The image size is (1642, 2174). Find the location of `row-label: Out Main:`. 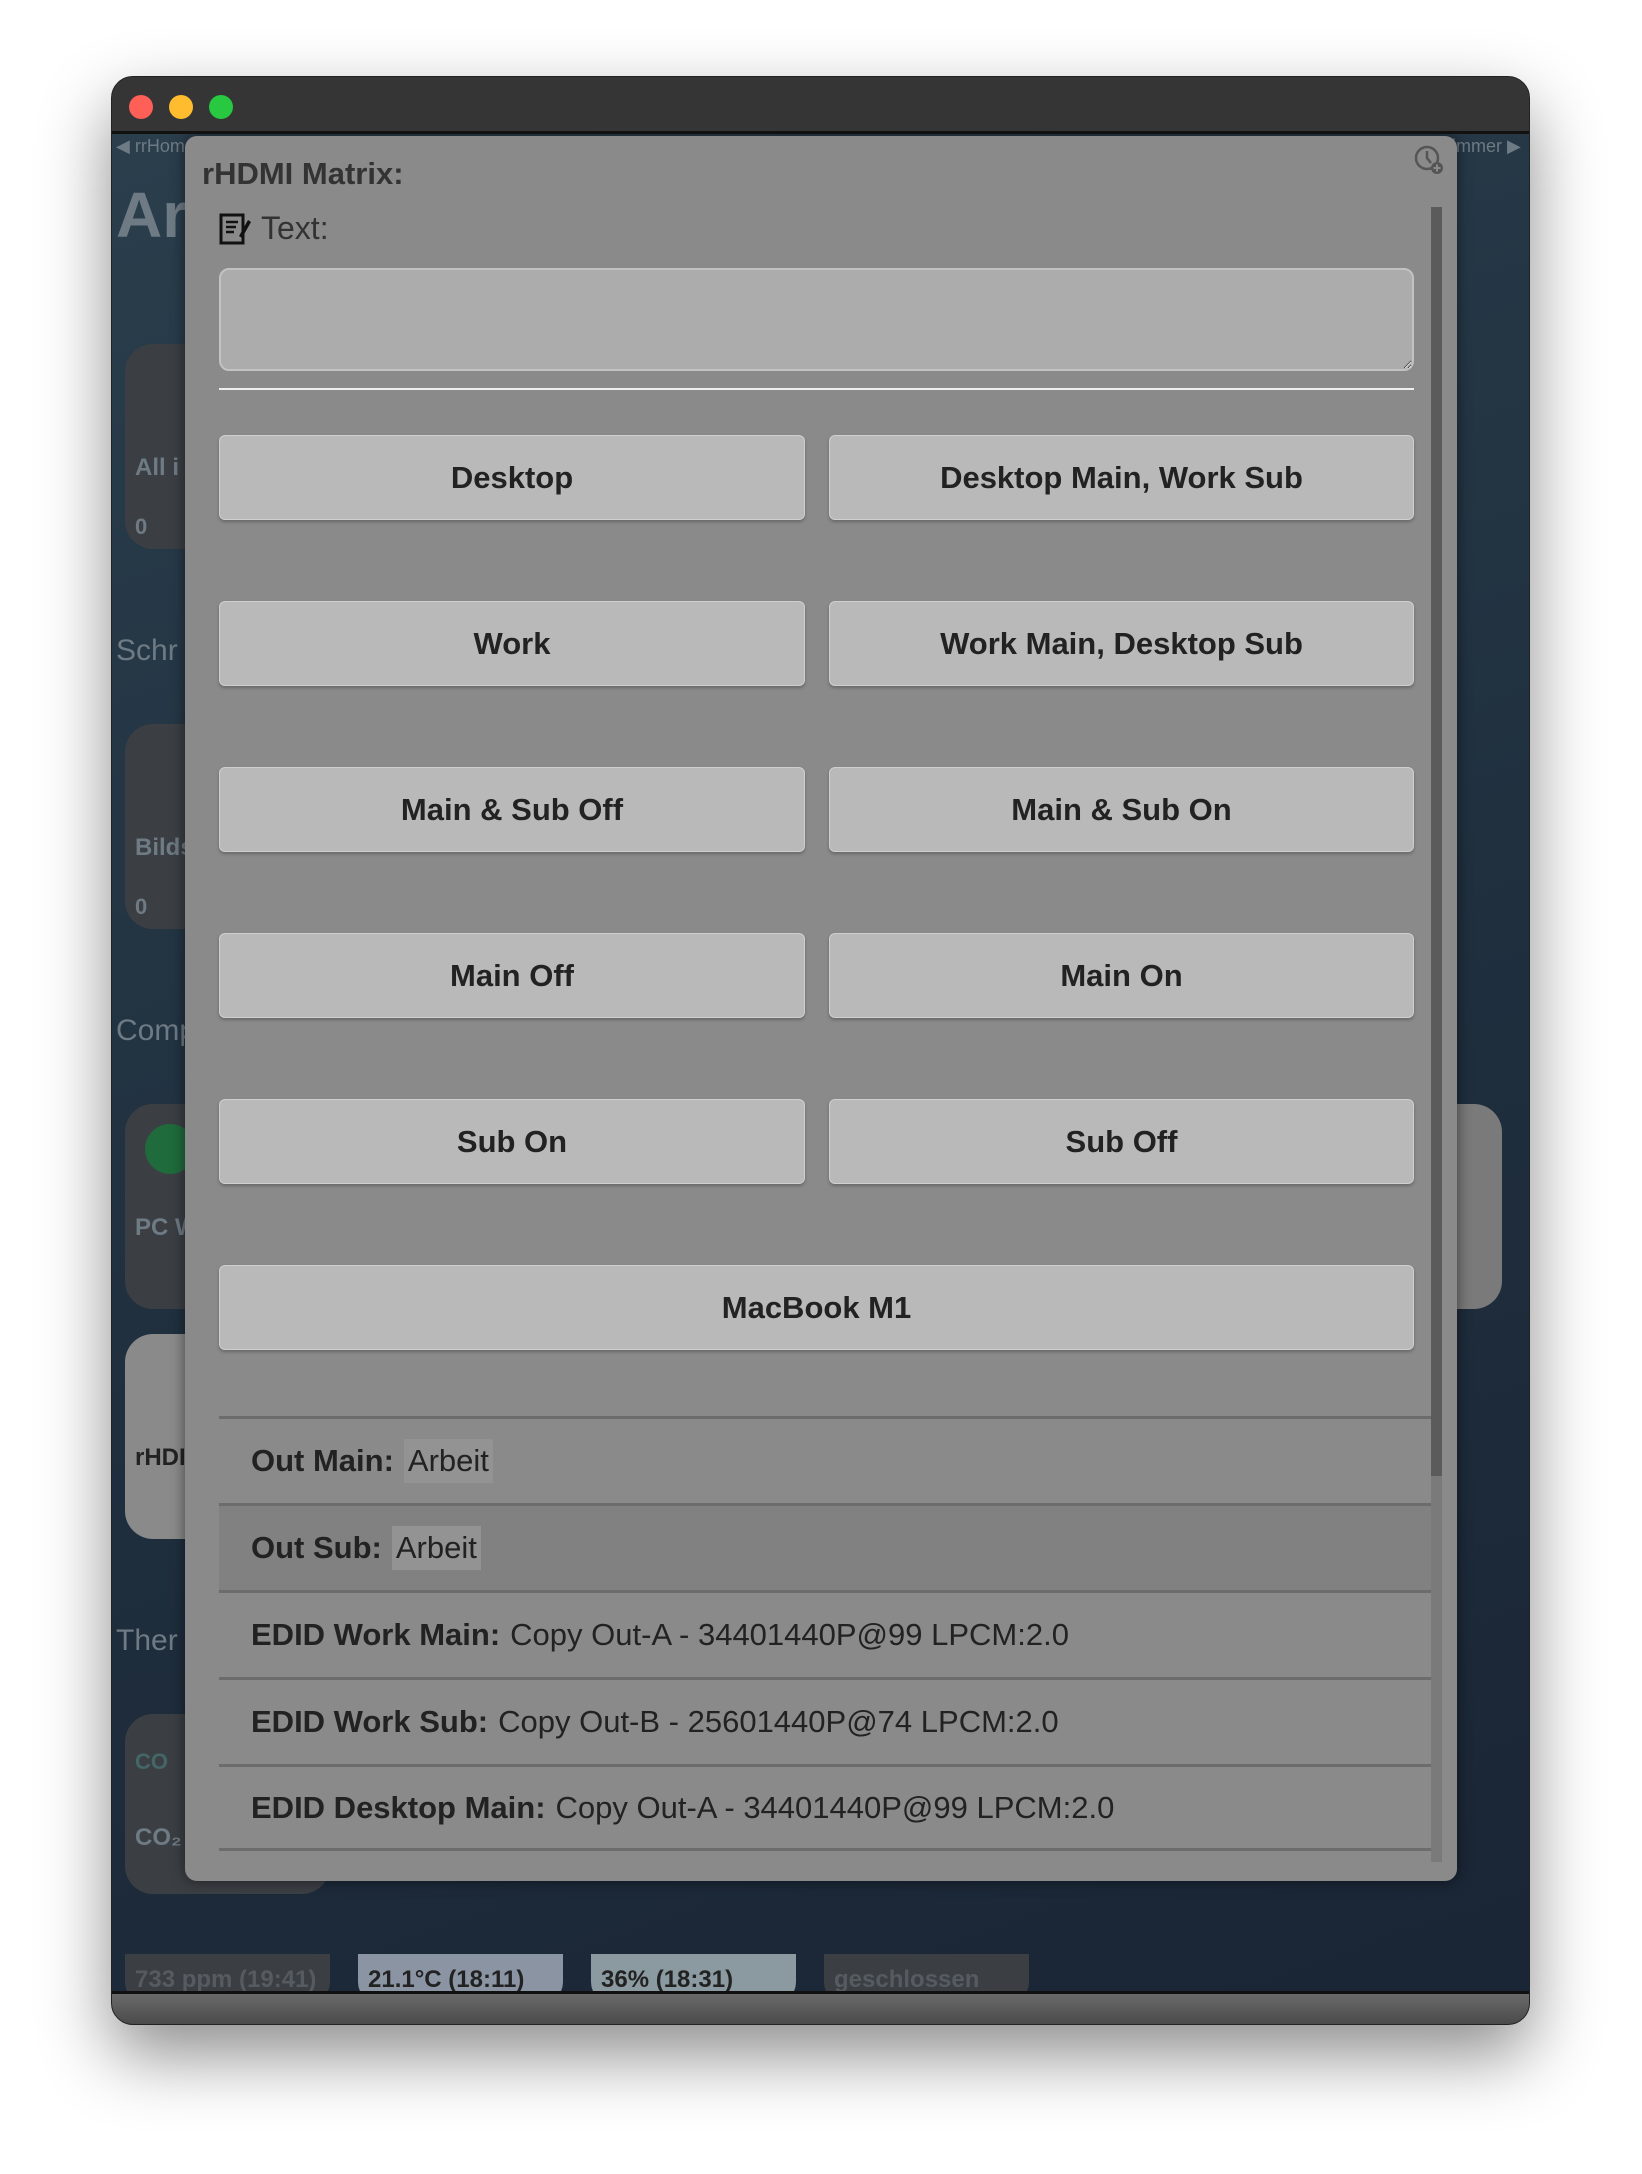

row-label: Out Main: is located at coordinates (322, 1460).